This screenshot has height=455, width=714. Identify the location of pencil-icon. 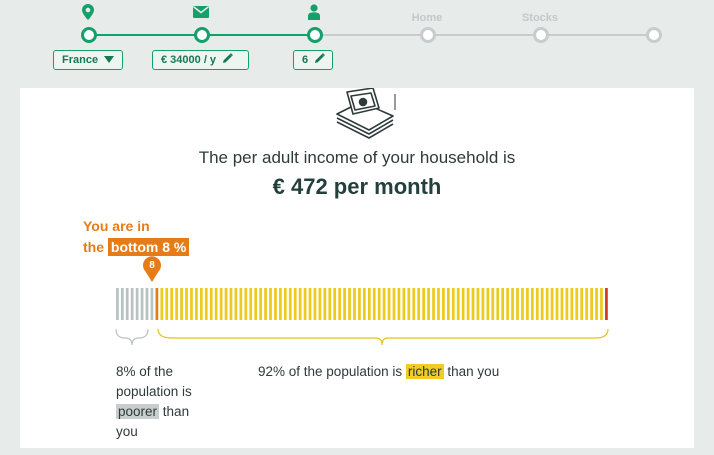
(227, 60).